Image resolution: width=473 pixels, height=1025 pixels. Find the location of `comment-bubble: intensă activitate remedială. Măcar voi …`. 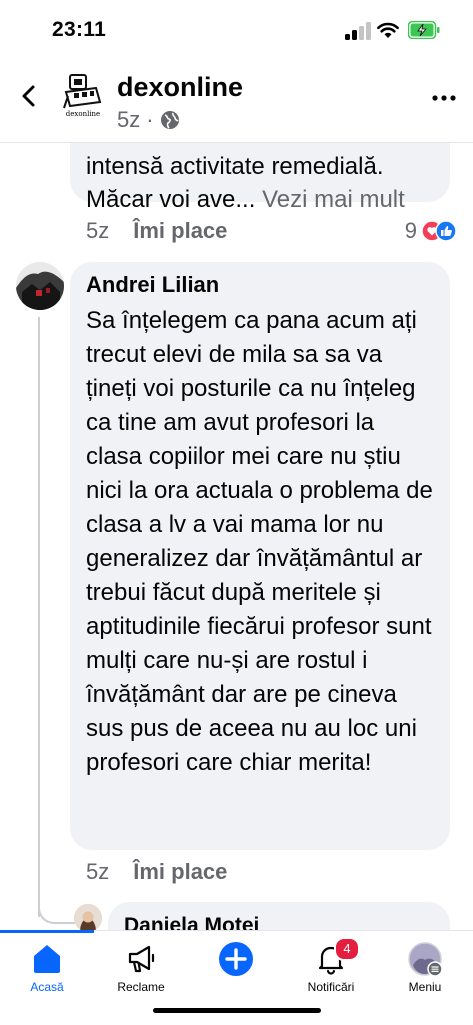

comment-bubble: intensă activitate remedială. Măcar voi … is located at coordinates (260, 177).